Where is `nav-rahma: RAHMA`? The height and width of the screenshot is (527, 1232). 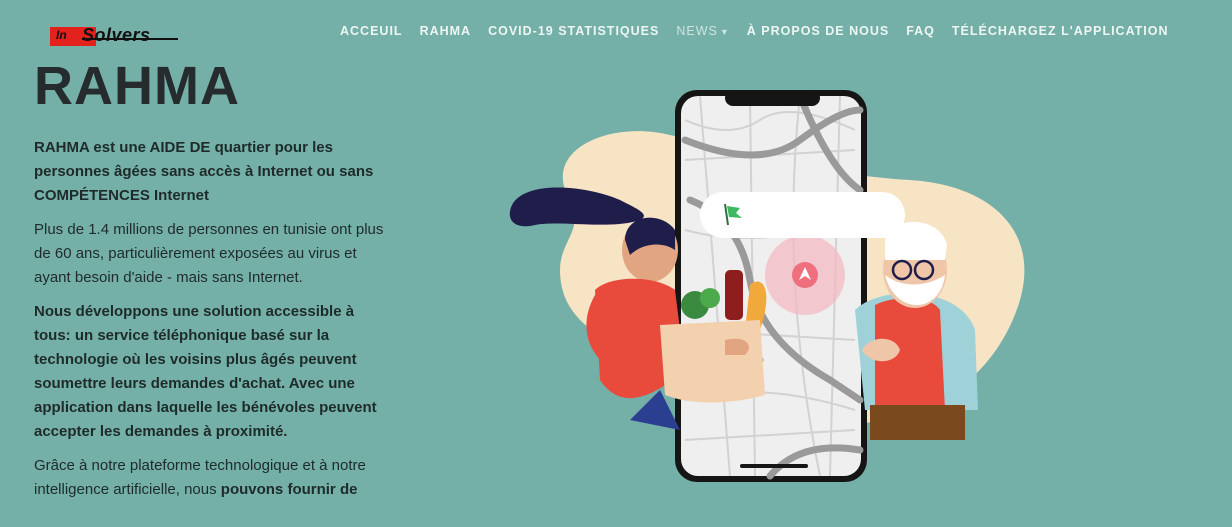
nav-rahma: RAHMA is located at coordinates (446, 31).